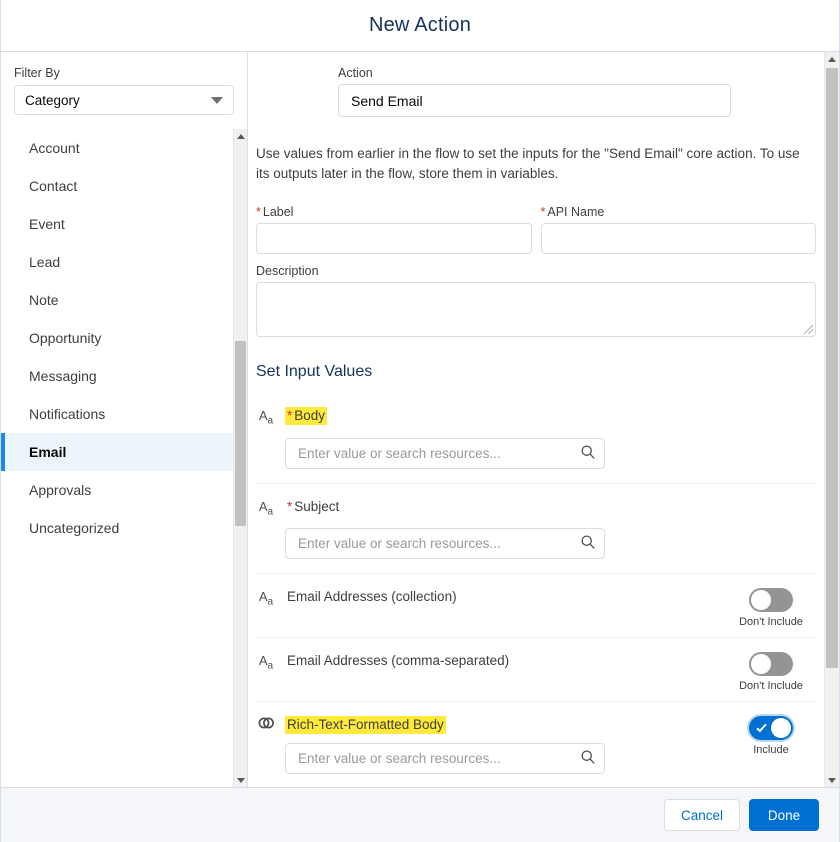 This screenshot has height=842, width=840. Describe the element at coordinates (355, 73) in the screenshot. I see `action-label: Action` at that location.